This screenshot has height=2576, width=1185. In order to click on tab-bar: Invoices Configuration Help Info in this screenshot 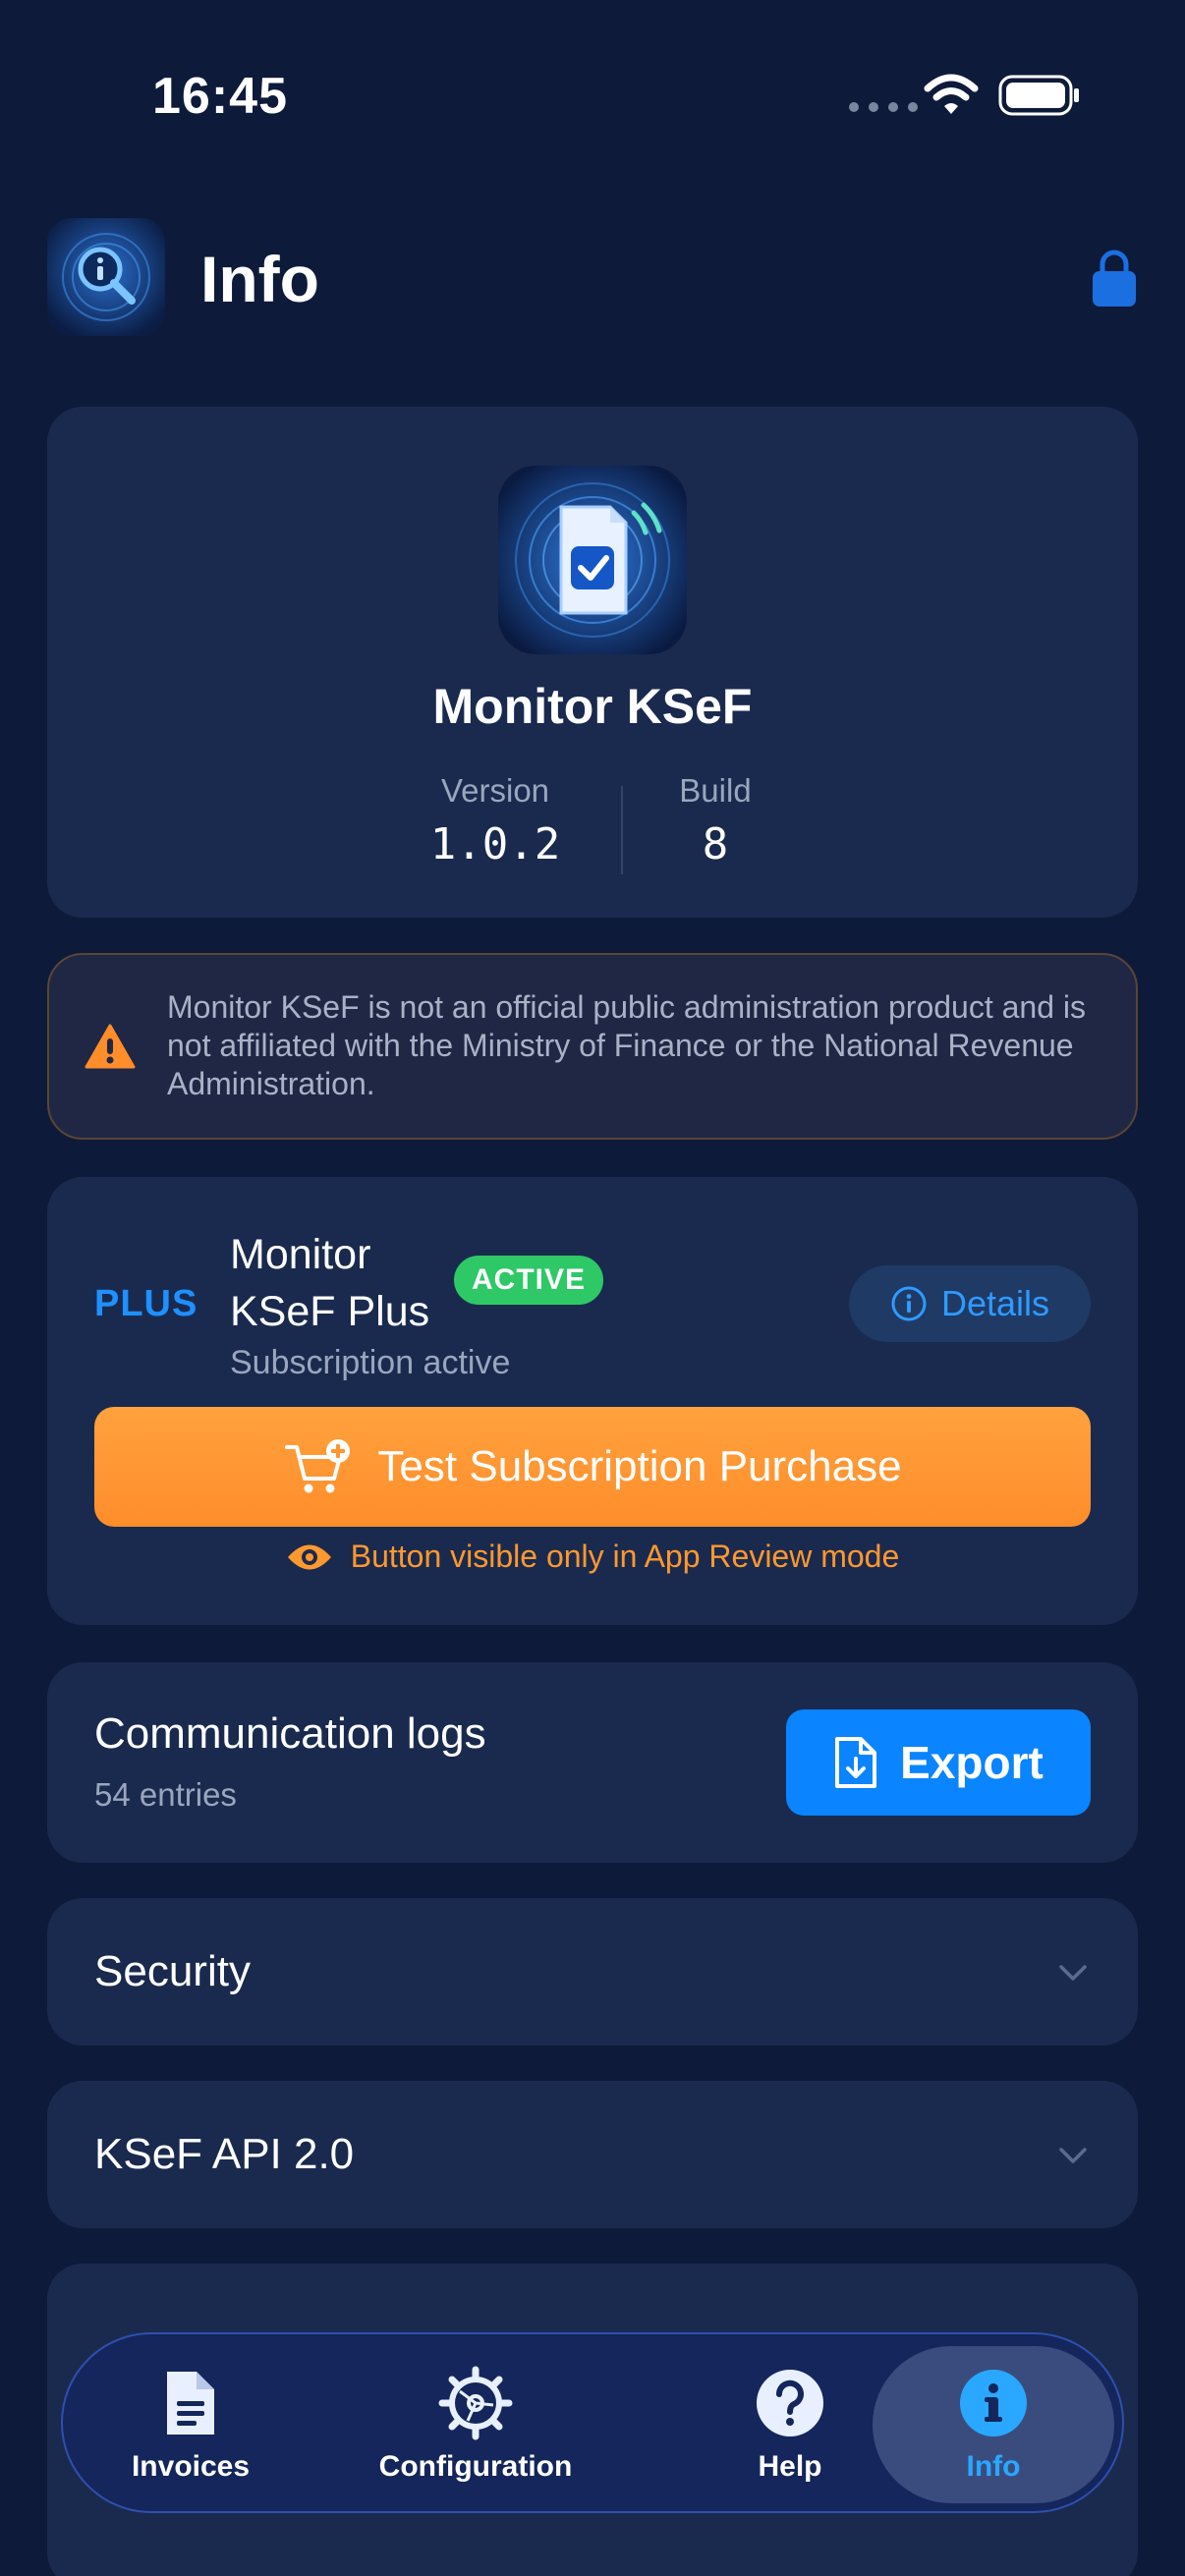, I will do `click(592, 2422)`.